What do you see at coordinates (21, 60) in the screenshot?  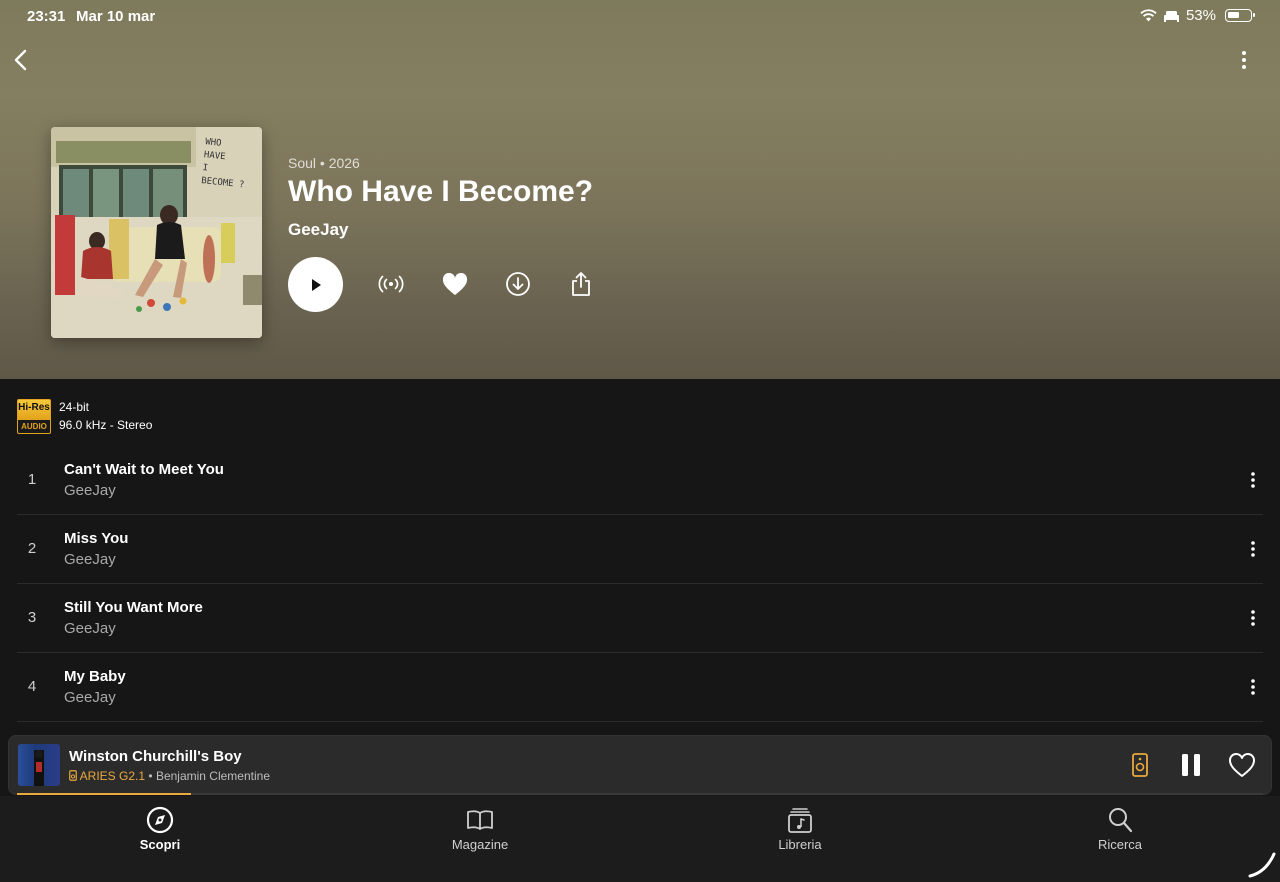 I see `back-icon` at bounding box center [21, 60].